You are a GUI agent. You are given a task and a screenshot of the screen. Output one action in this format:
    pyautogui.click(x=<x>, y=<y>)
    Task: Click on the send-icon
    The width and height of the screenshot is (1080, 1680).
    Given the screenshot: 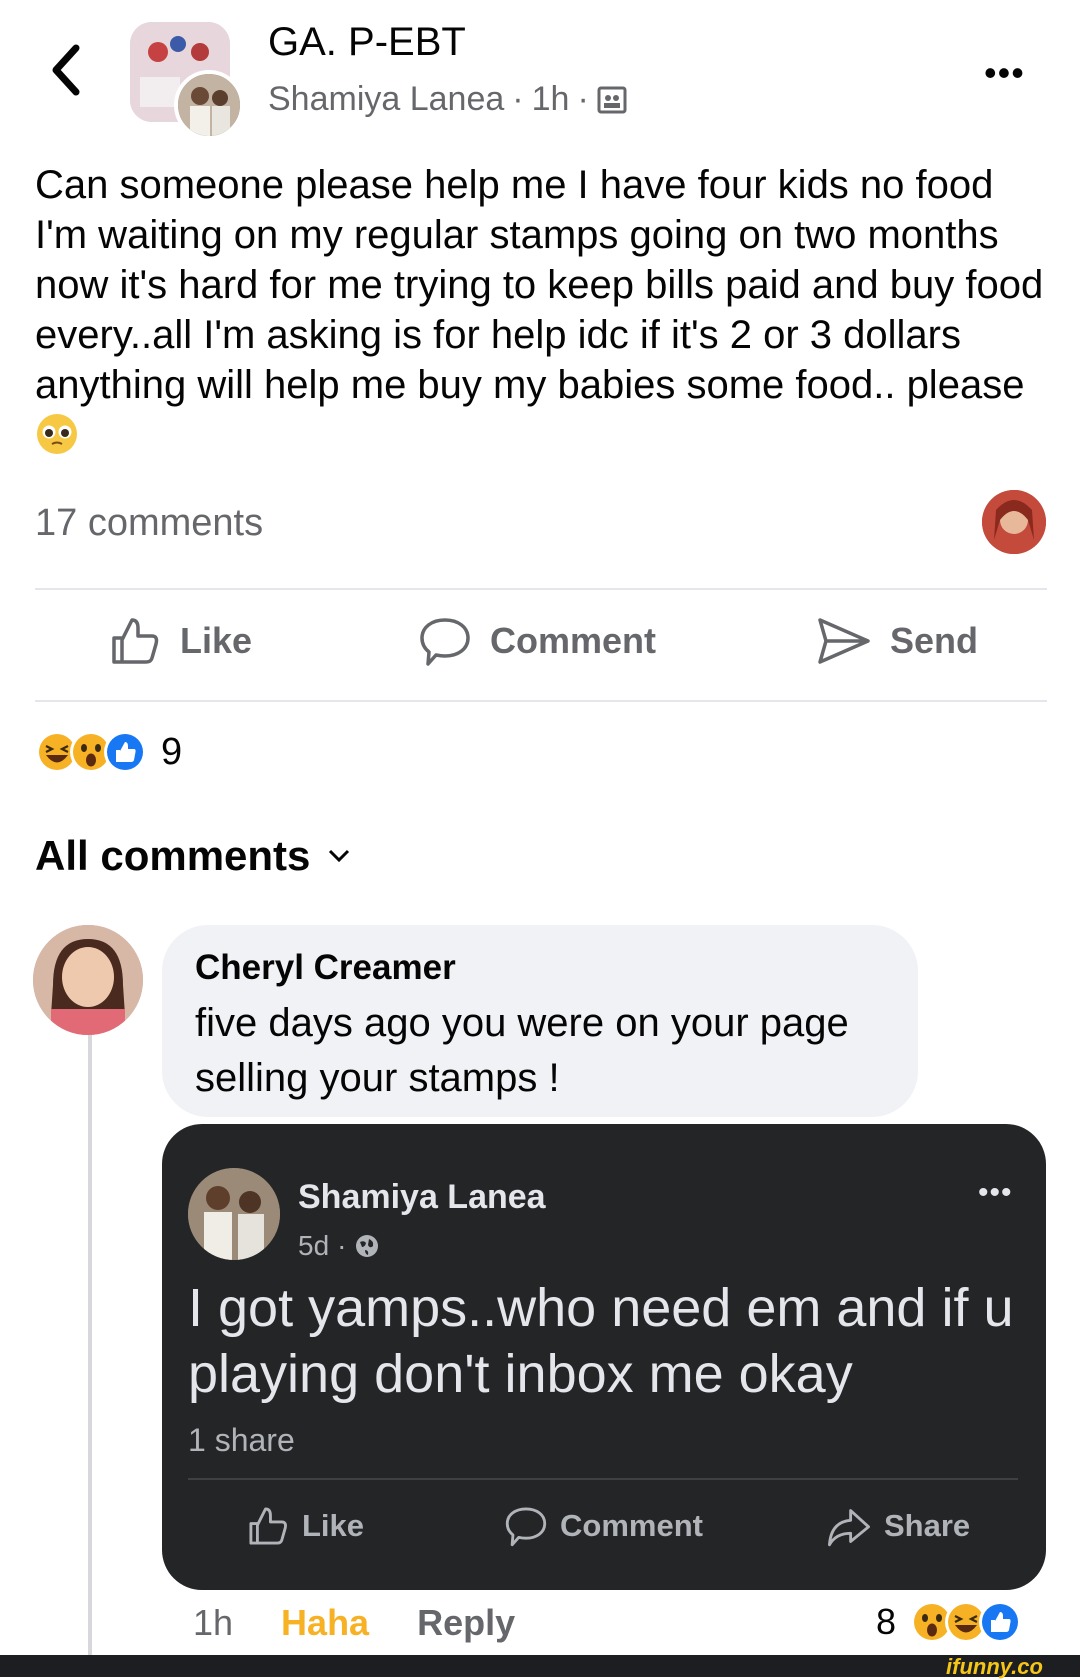 What is the action you would take?
    pyautogui.click(x=844, y=641)
    